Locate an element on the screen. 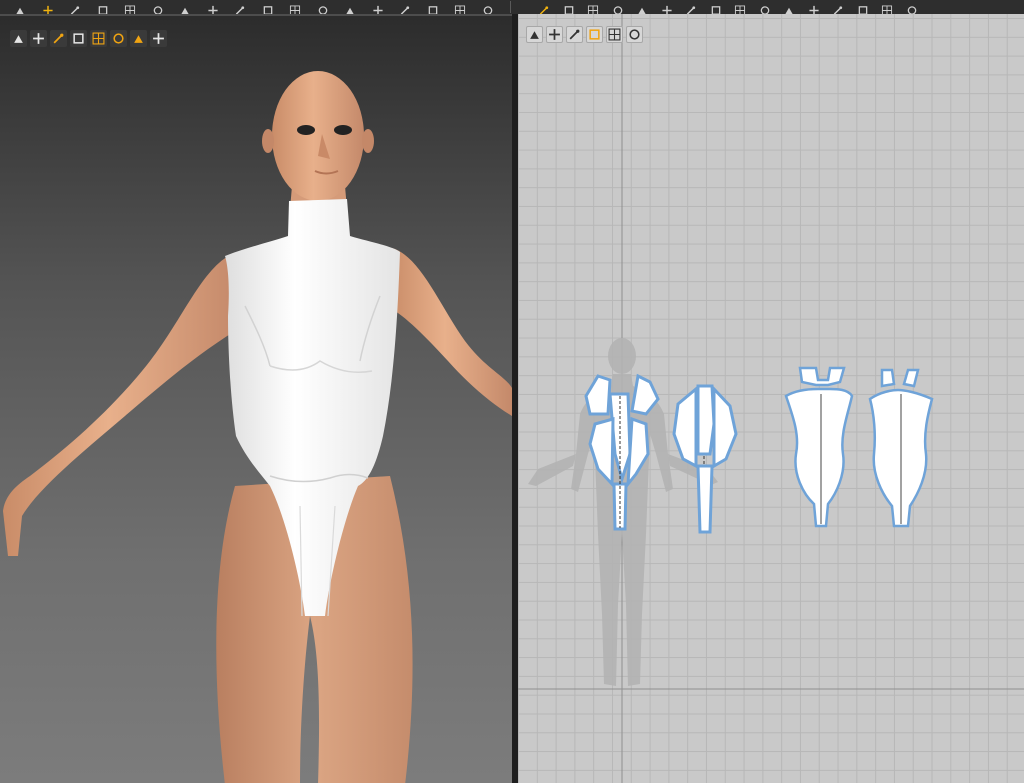 This screenshot has width=1024, height=783. grid-icon is located at coordinates (268, 8).